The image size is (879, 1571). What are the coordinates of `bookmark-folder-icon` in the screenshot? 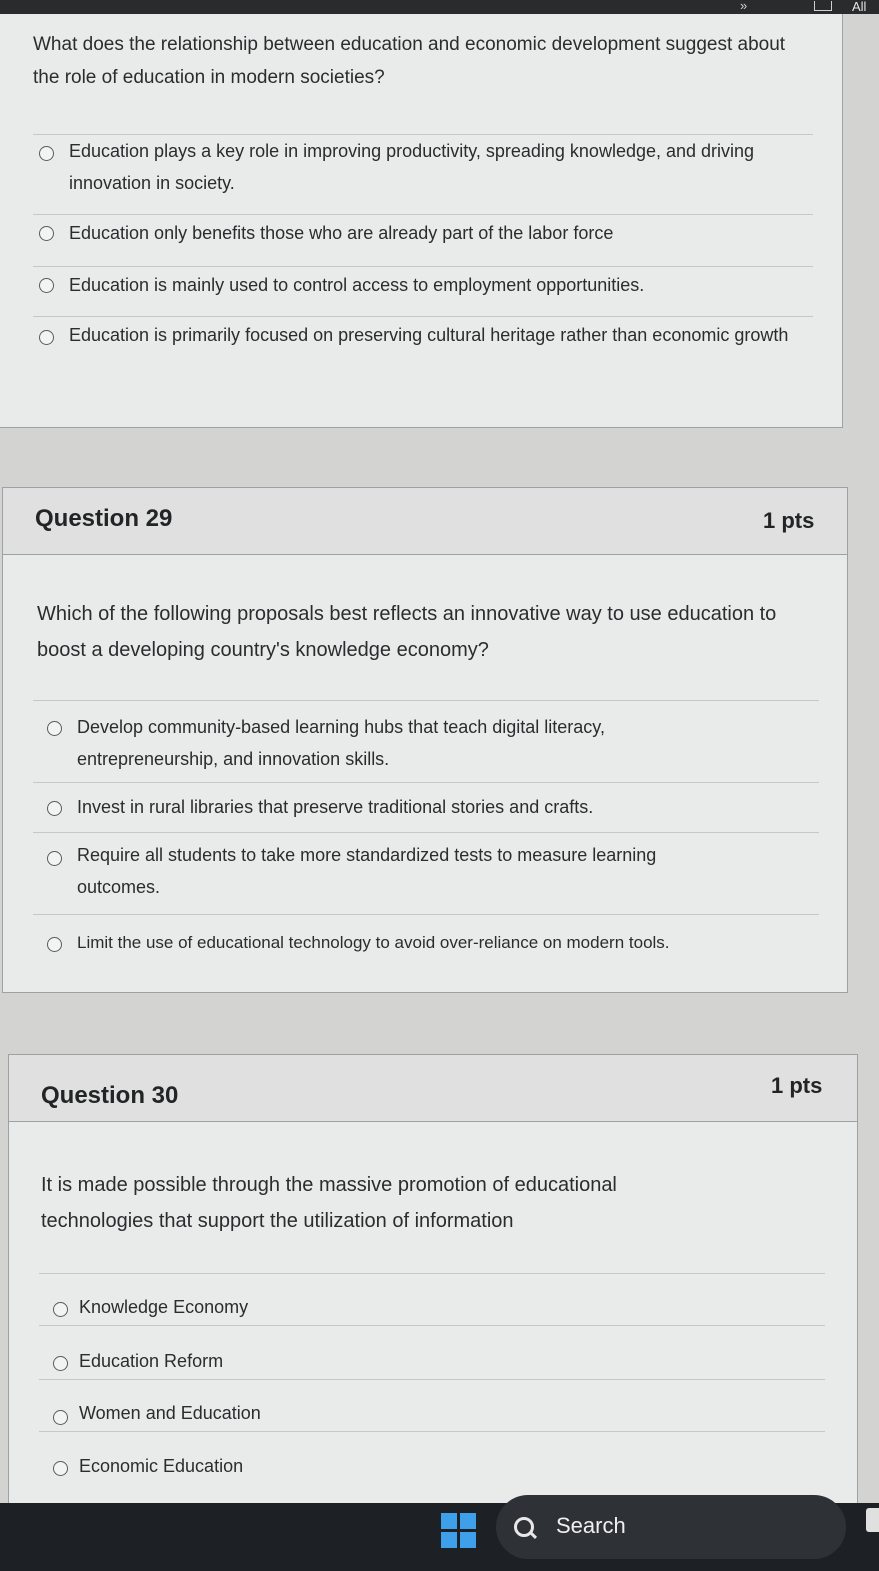 It's located at (823, 6).